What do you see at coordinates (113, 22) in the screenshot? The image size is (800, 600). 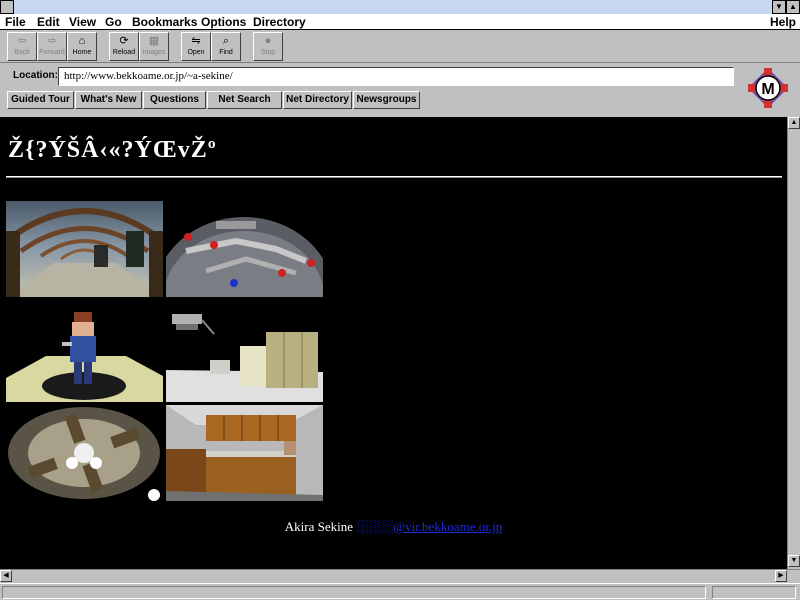 I see `menu-go: Go` at bounding box center [113, 22].